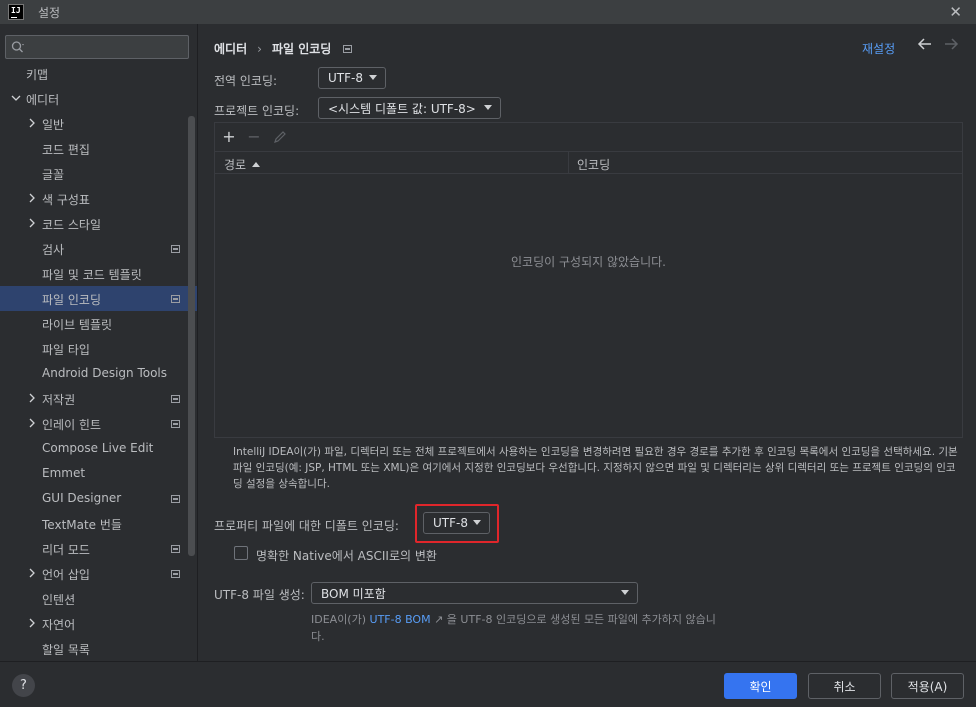 This screenshot has width=976, height=707. I want to click on global-encoding-value: UTF-8, so click(345, 78).